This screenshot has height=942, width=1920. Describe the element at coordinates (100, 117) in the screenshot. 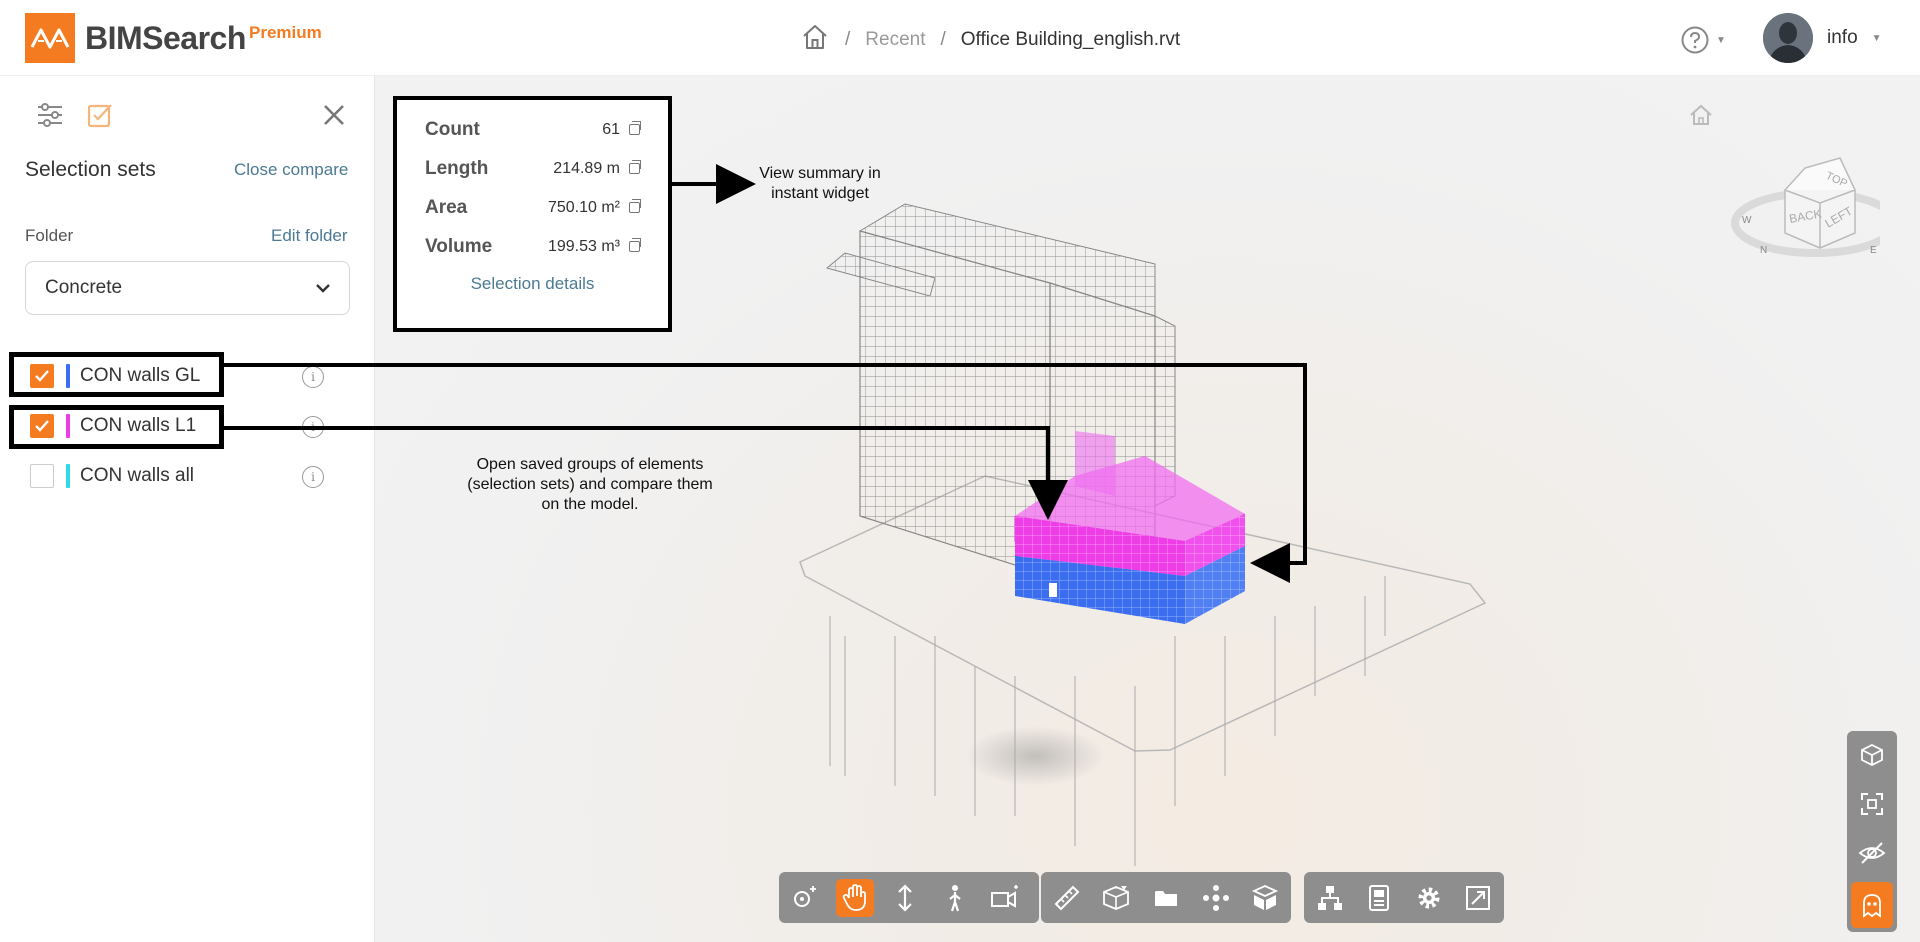

I see `selection-sets-icon` at that location.